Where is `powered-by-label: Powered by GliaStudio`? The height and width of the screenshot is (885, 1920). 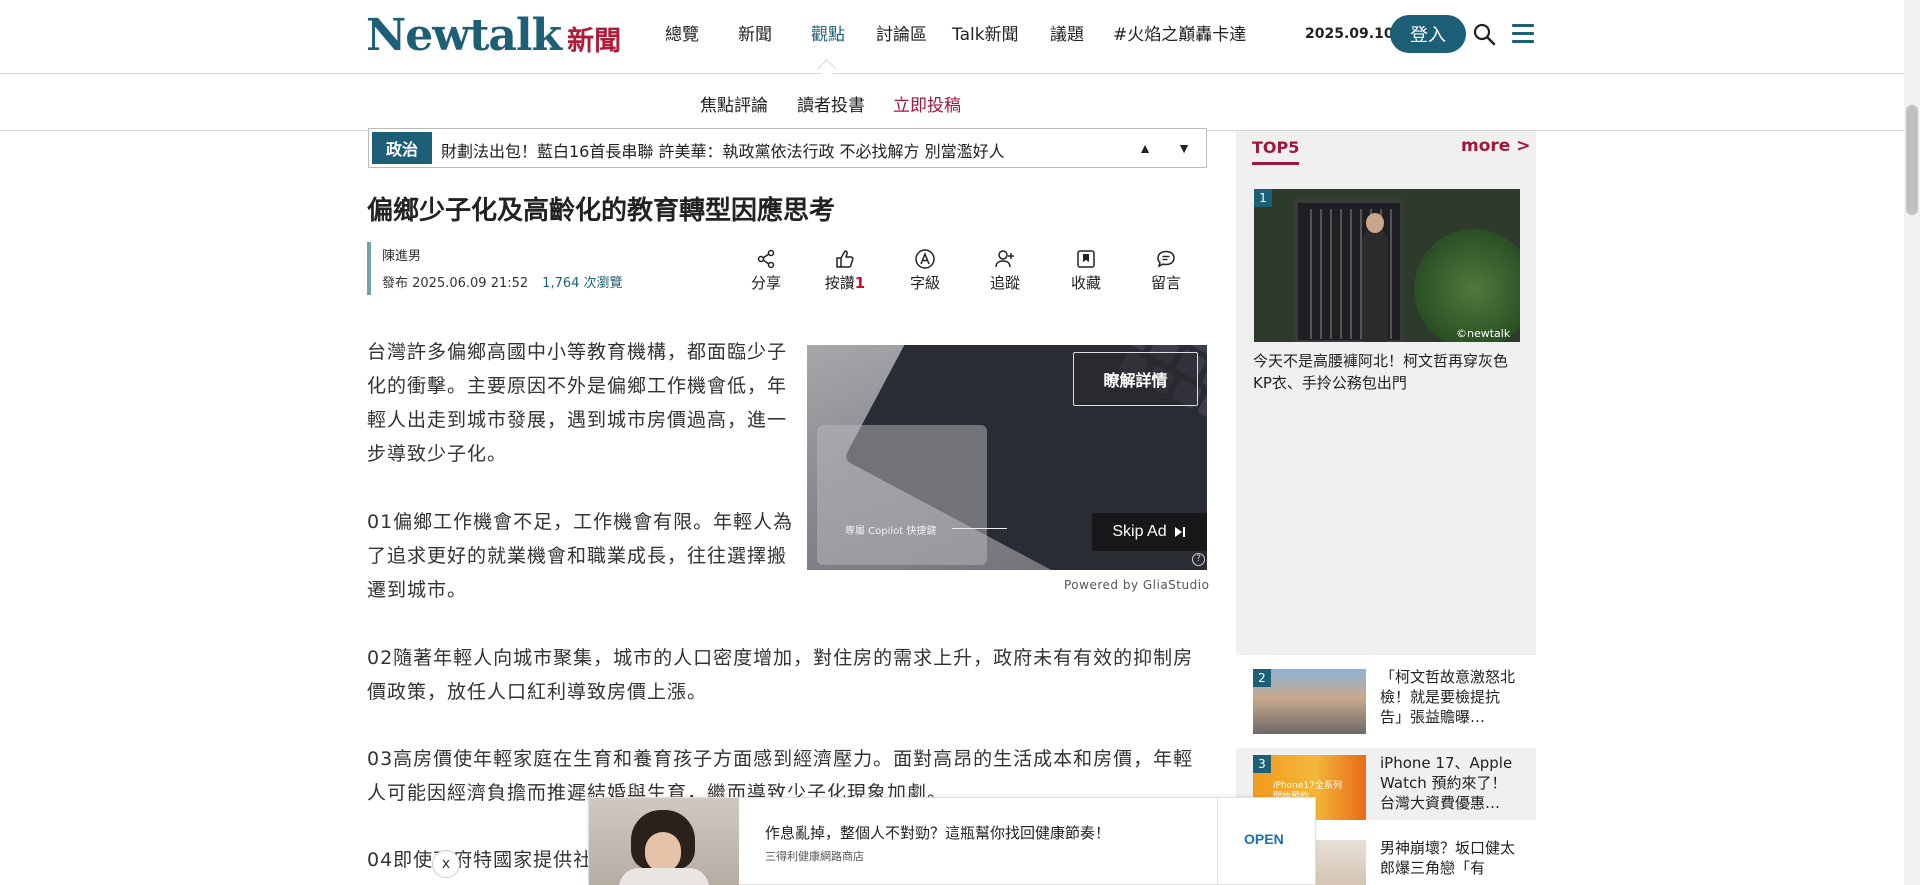 powered-by-label: Powered by GliaStudio is located at coordinates (1137, 585).